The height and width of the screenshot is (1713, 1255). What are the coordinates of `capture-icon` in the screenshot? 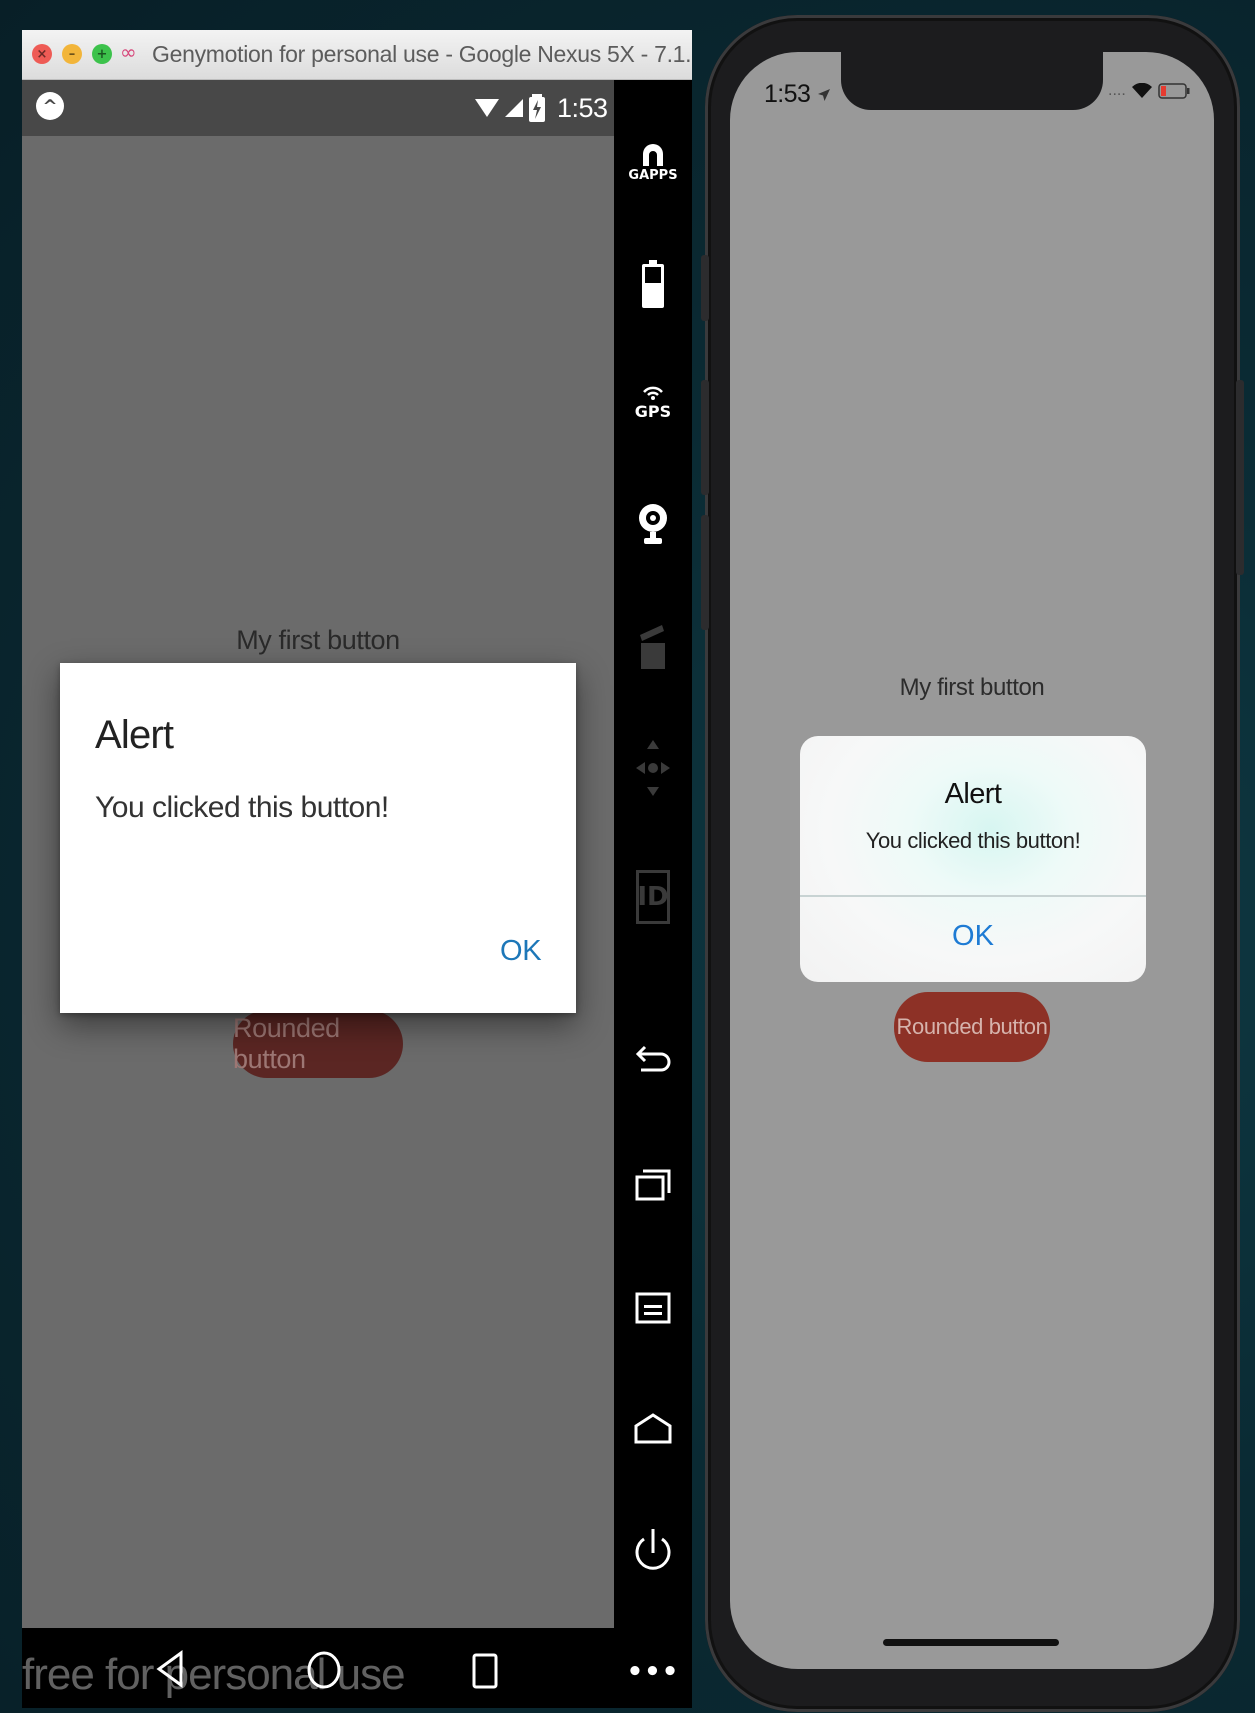 It's located at (652, 647).